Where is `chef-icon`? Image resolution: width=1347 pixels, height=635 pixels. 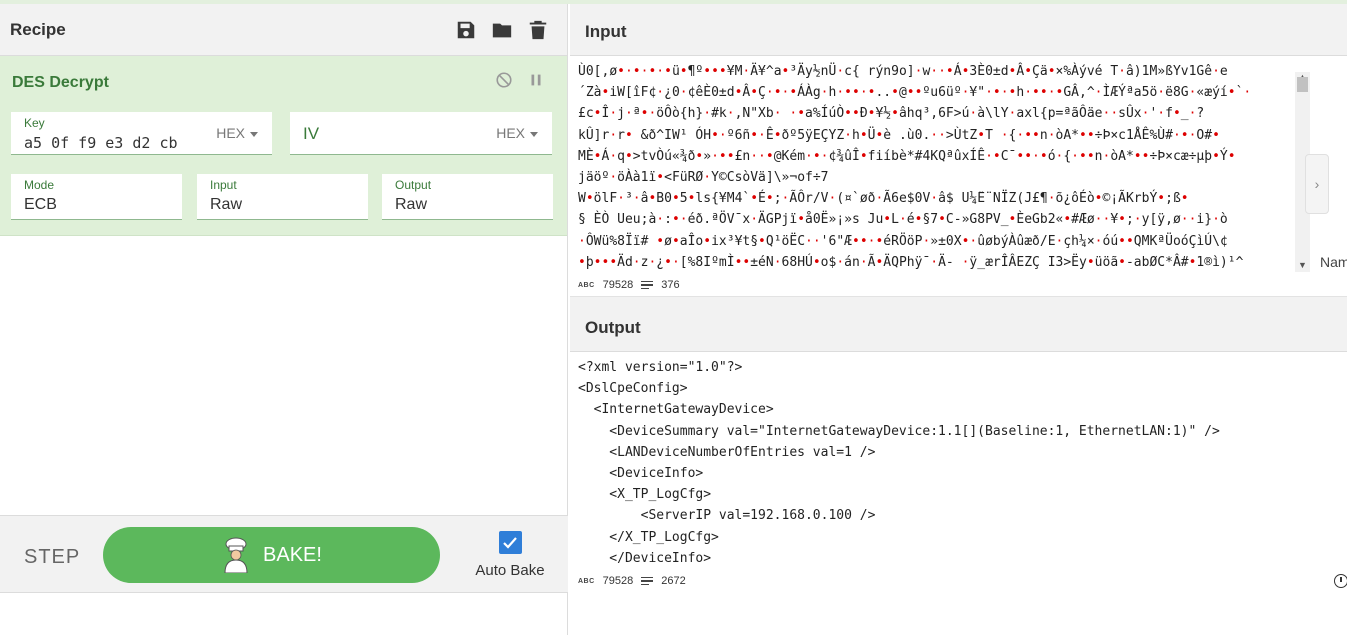 chef-icon is located at coordinates (236, 555).